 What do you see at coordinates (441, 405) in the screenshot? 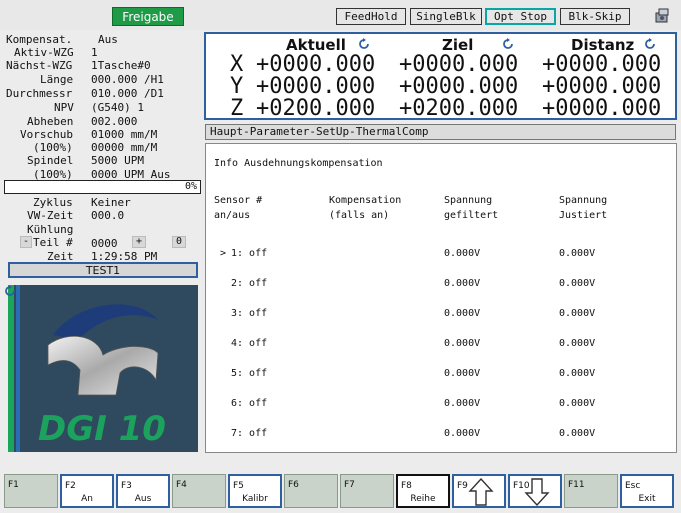
I see `table-row: 6: off 0.000V 0.000V` at bounding box center [441, 405].